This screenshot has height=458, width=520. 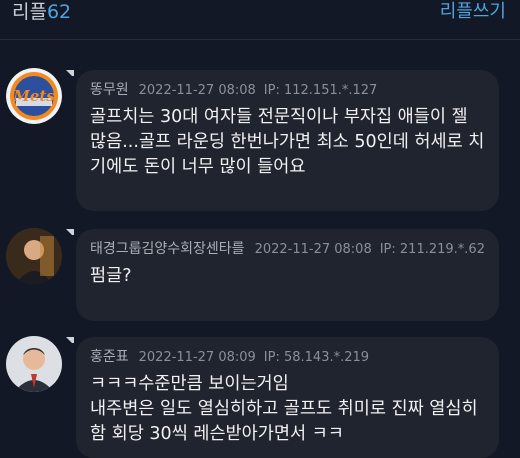 What do you see at coordinates (316, 357) in the screenshot?
I see `comment-ip: IP: 58.143.*.219` at bounding box center [316, 357].